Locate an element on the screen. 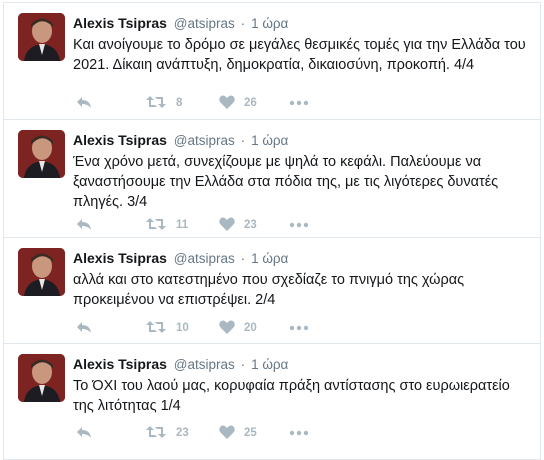 This screenshot has height=460, width=544. like-count: 20 is located at coordinates (250, 328).